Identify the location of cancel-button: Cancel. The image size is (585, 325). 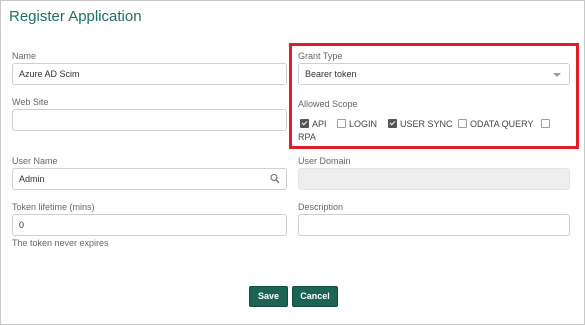
(315, 296).